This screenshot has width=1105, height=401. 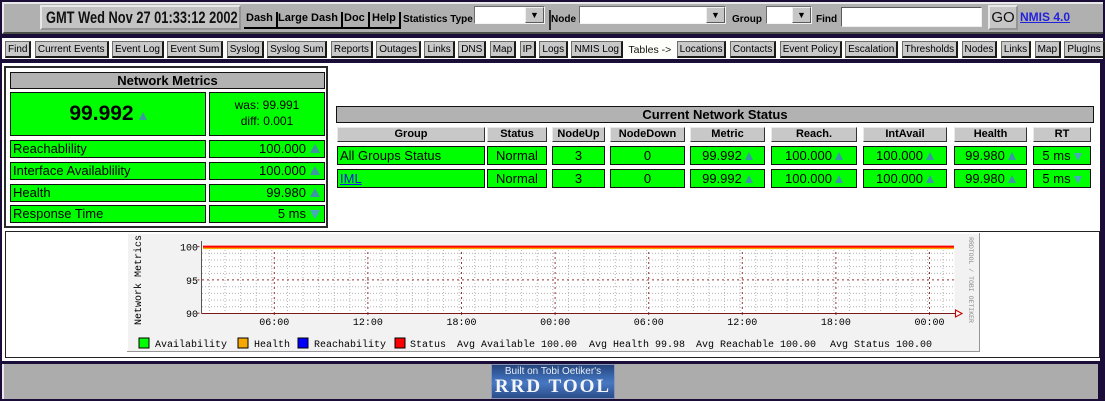 What do you see at coordinates (350, 345) in the screenshot?
I see `svg-text: Reachability` at bounding box center [350, 345].